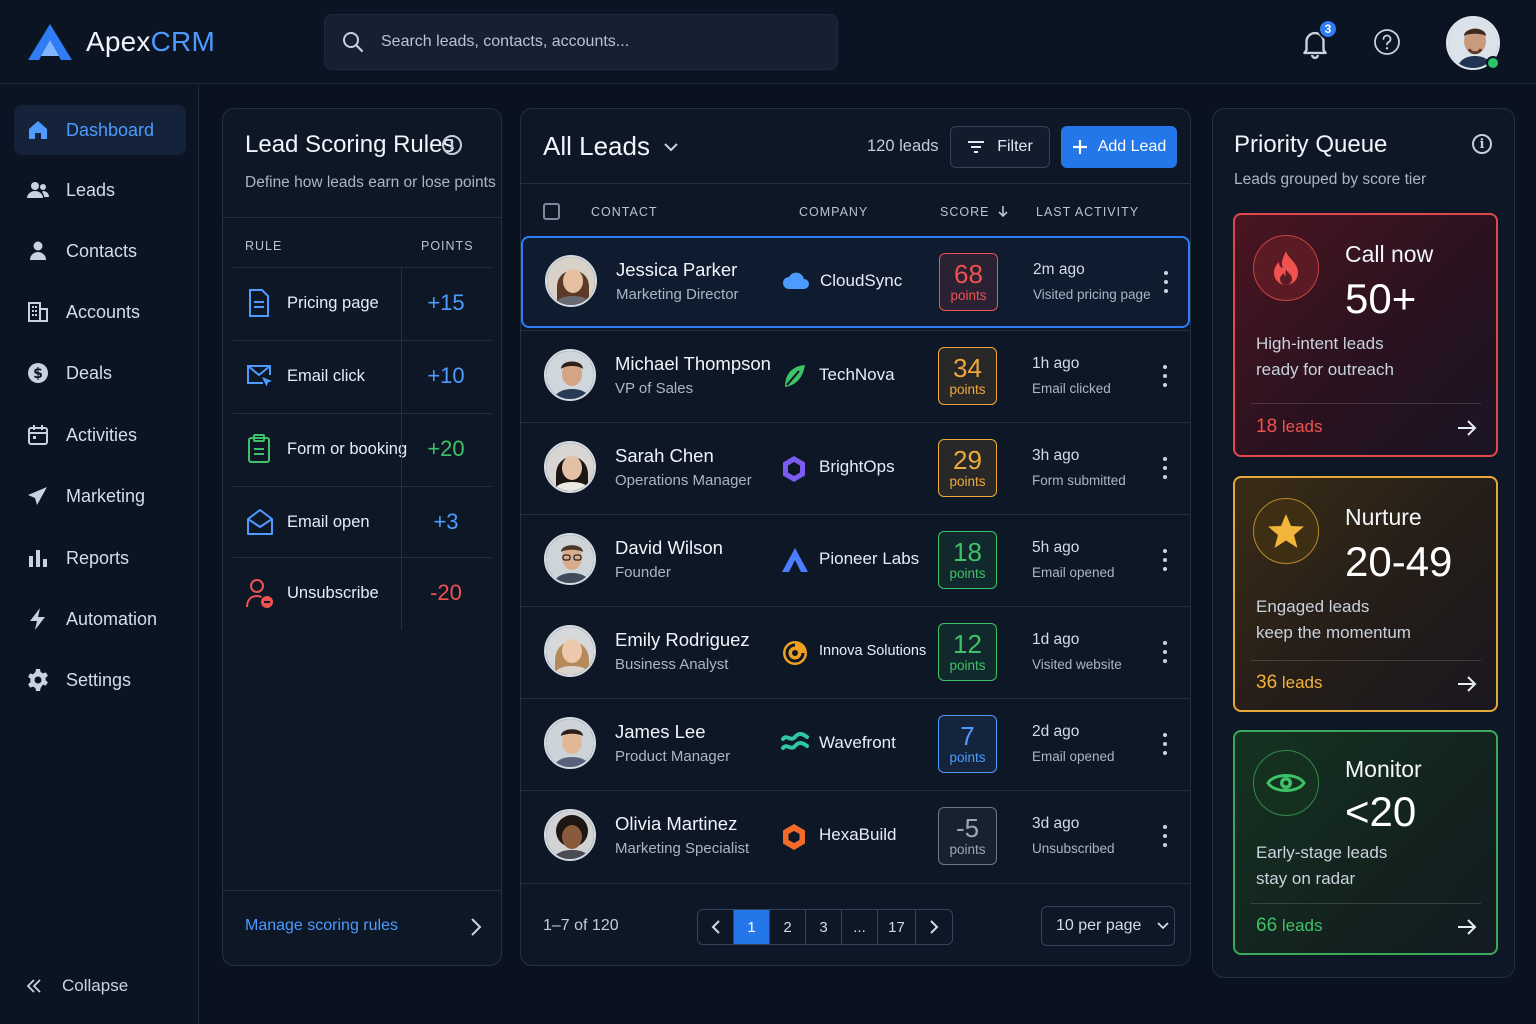  Describe the element at coordinates (752, 927) in the screenshot. I see `page-button-1: 1` at that location.